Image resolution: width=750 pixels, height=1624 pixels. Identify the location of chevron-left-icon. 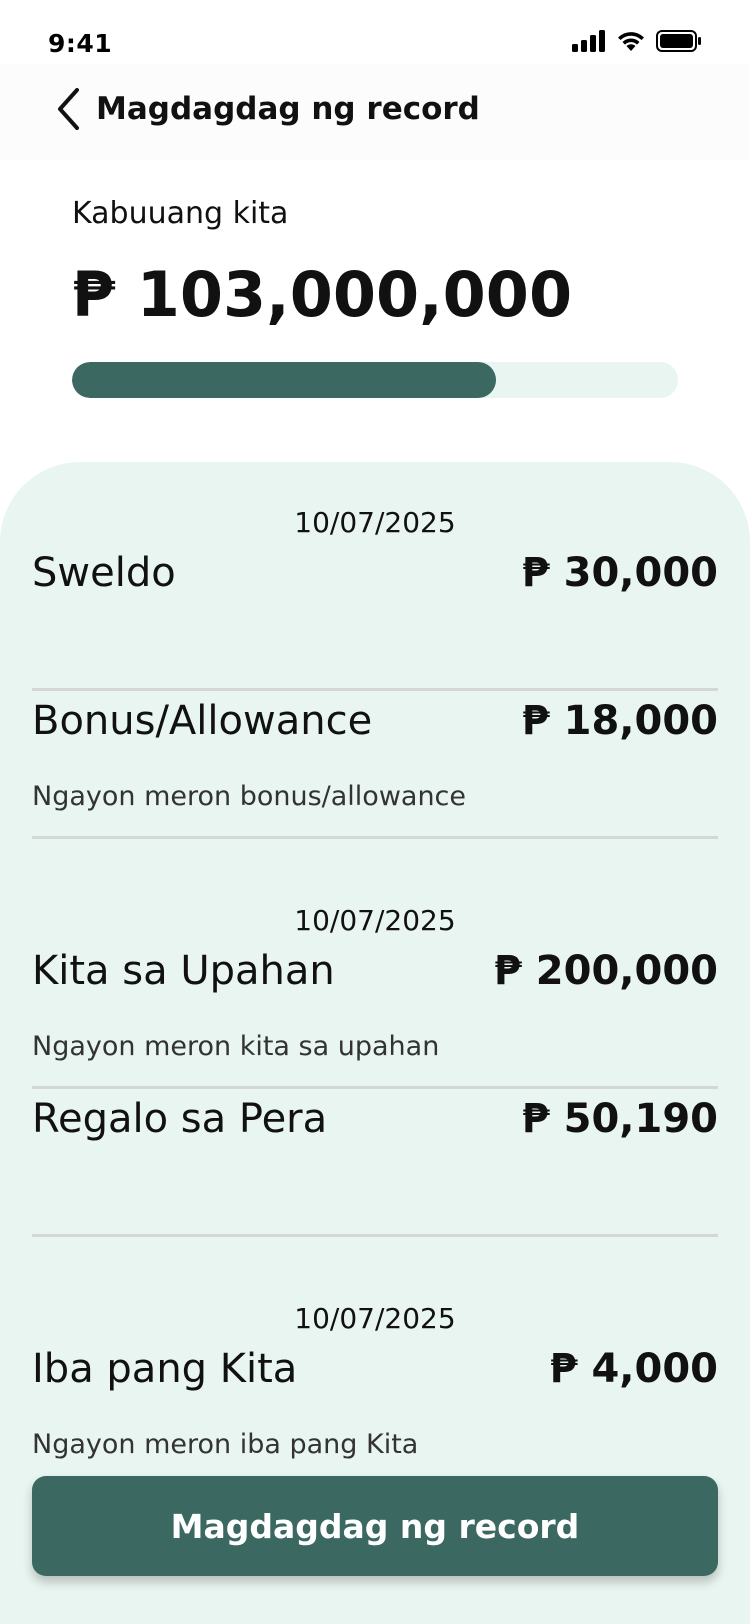
(68, 111).